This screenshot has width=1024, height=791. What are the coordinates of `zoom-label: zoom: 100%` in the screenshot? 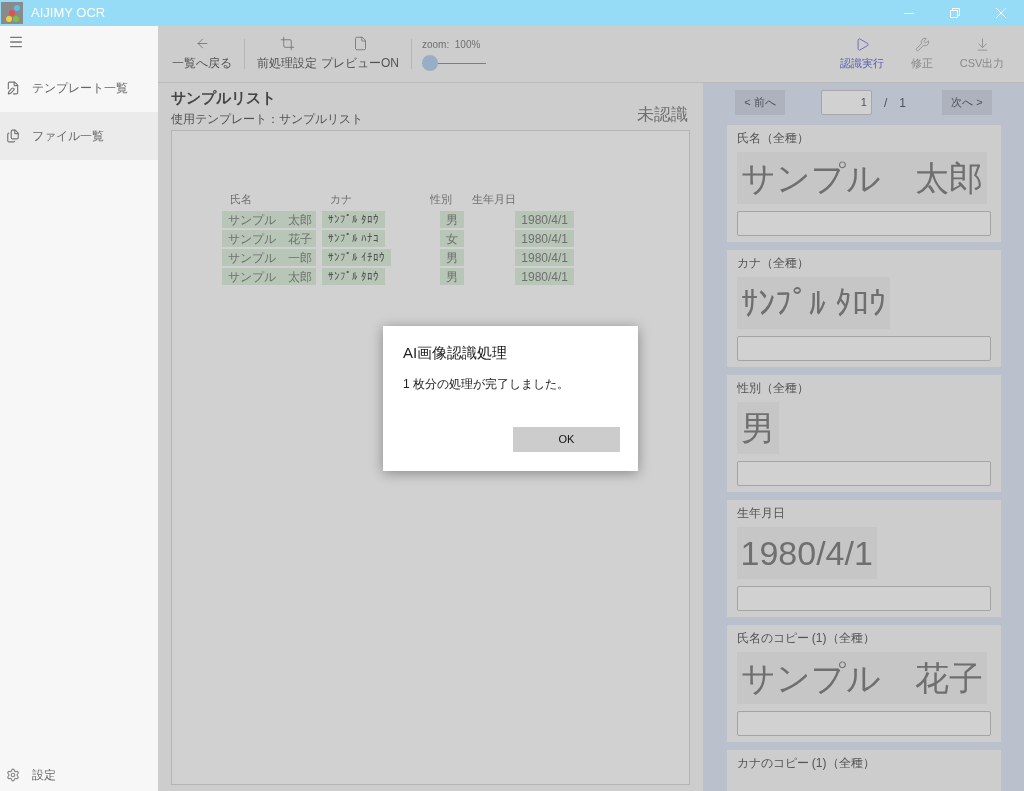 It's located at (452, 45).